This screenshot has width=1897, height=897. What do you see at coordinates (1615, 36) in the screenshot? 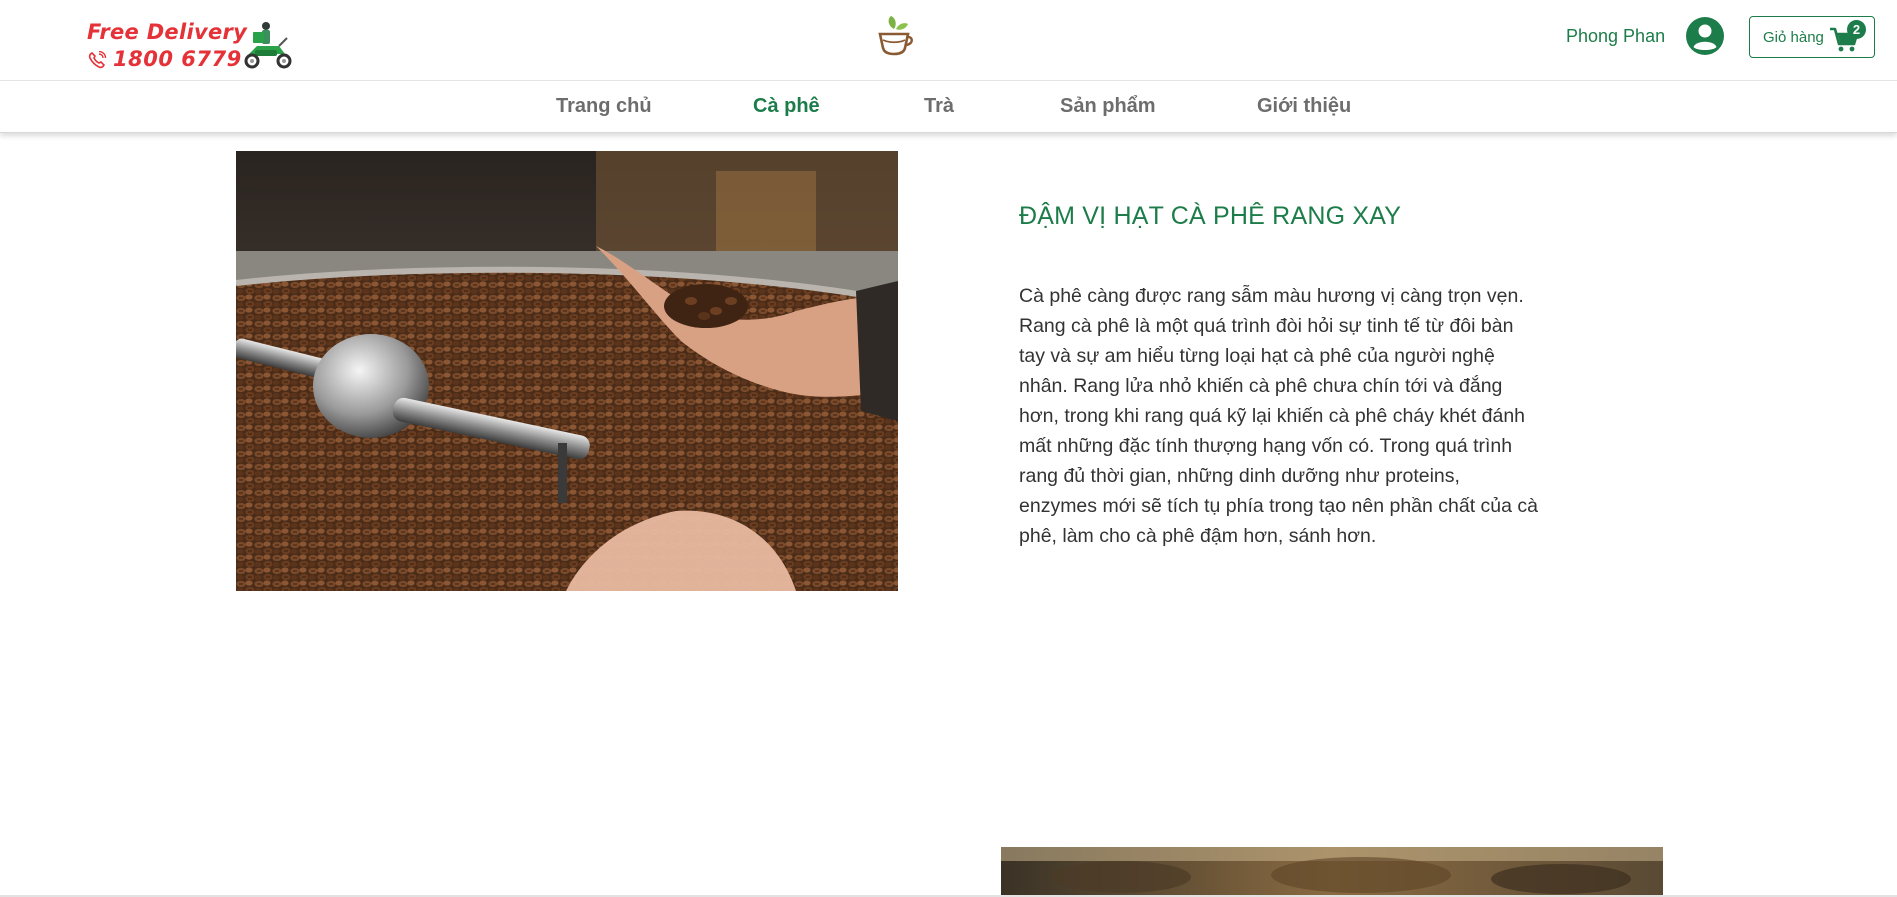
I see `user-name-link: Phong Phan` at bounding box center [1615, 36].